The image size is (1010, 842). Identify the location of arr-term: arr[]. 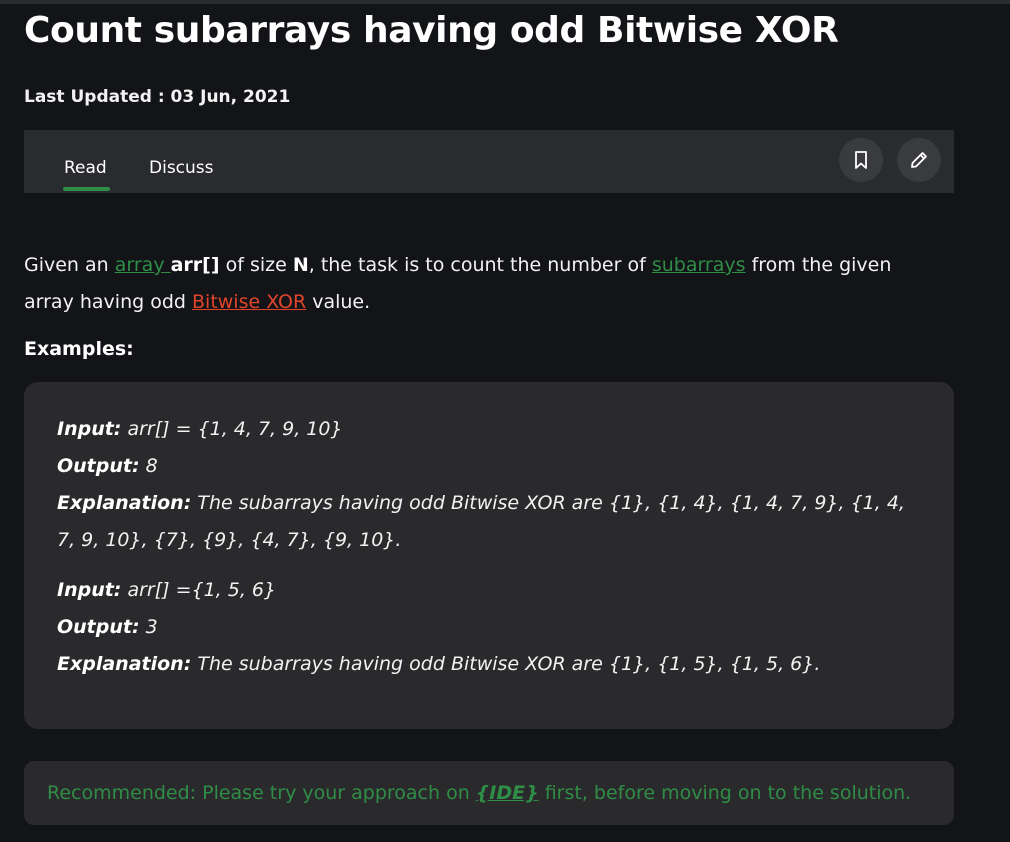
(195, 265).